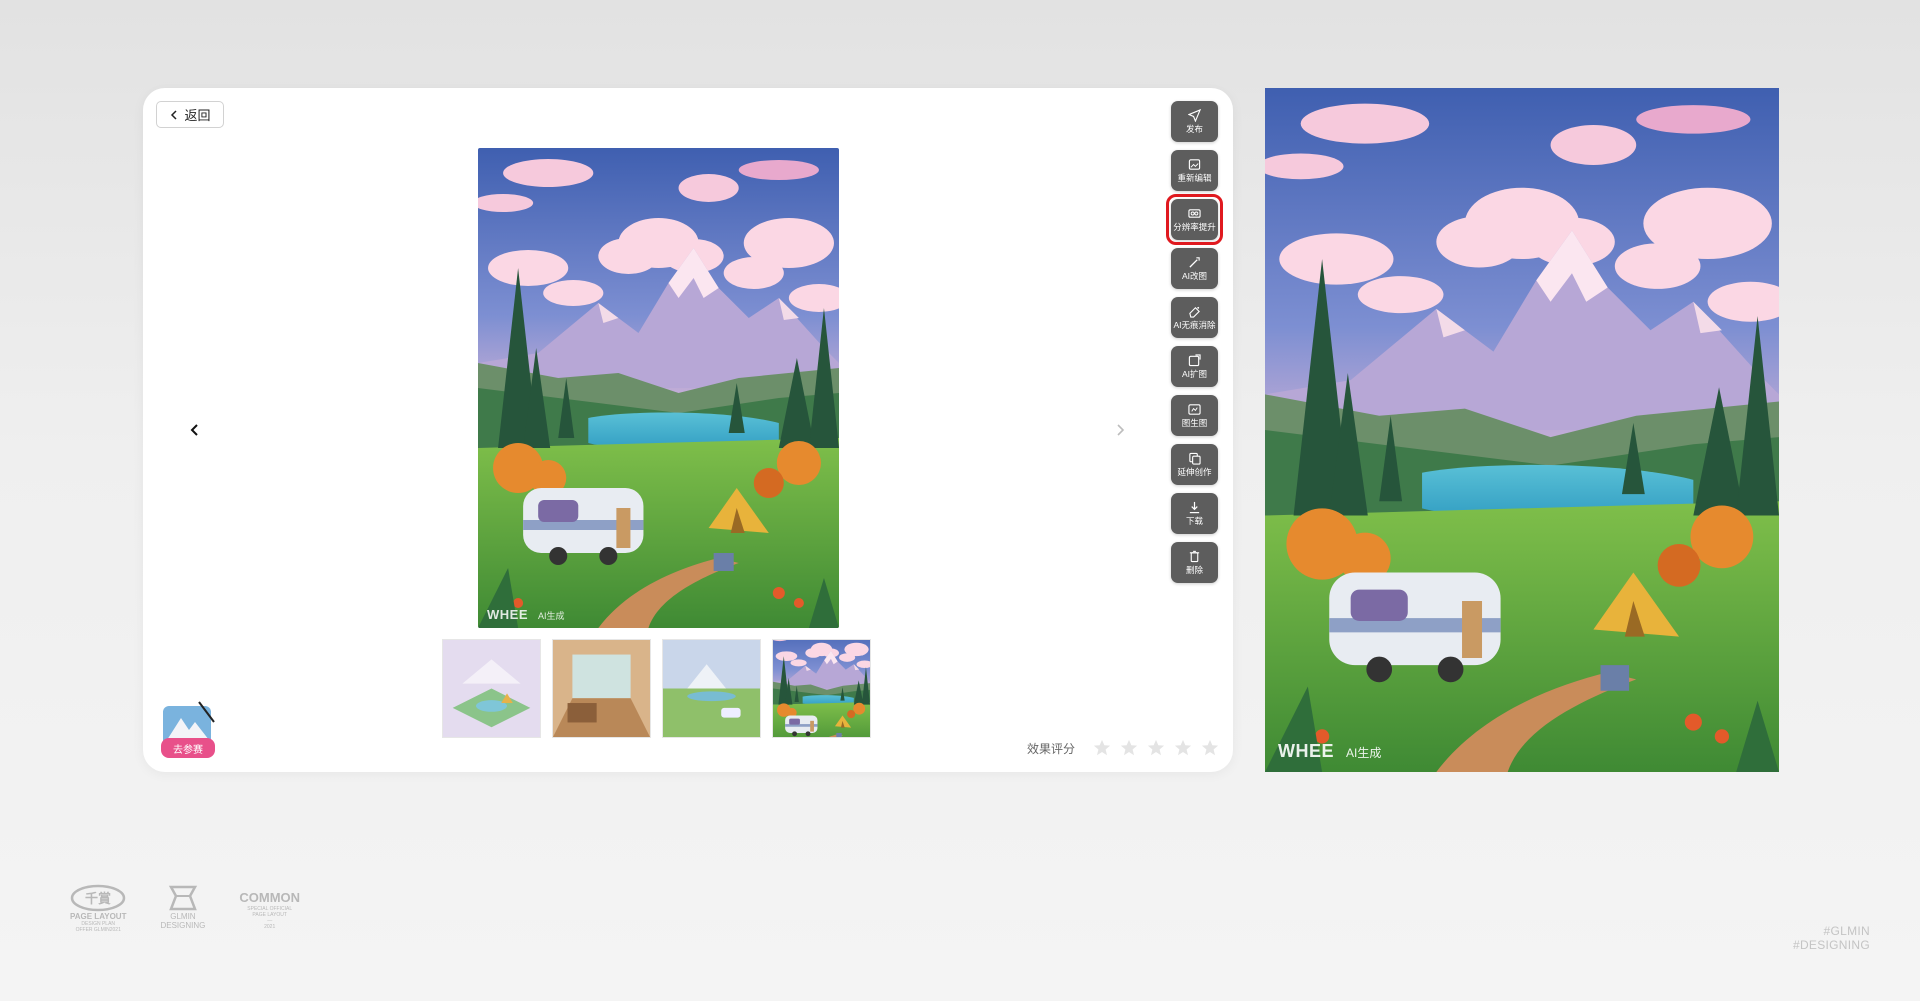 The image size is (1920, 1001). I want to click on oval-badge-icon: 千賞, so click(98, 898).